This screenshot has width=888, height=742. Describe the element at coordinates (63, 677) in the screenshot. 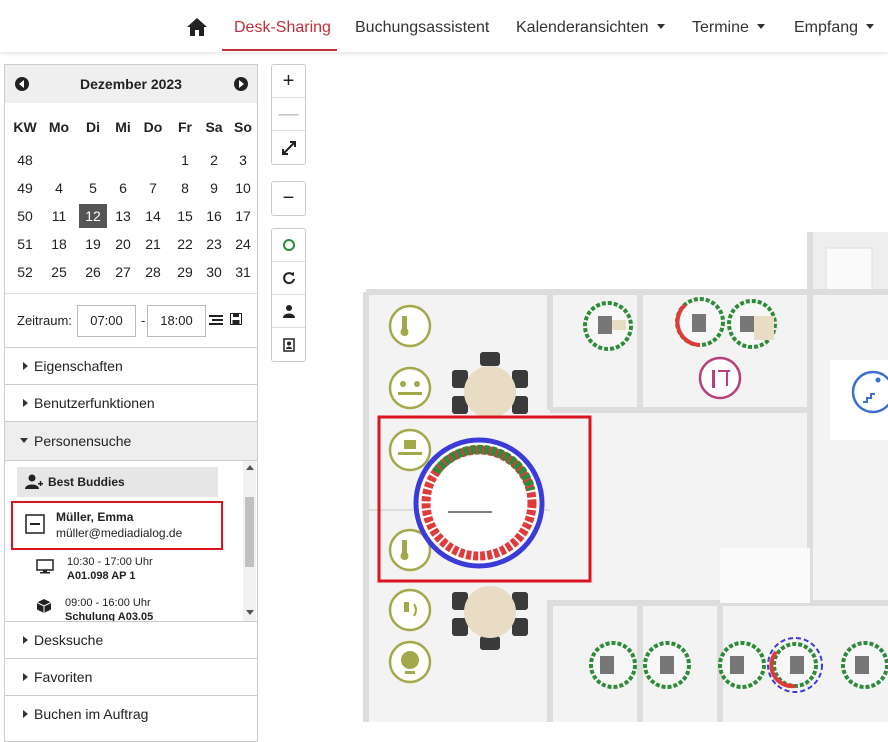

I see `accordion-label: Favoriten` at that location.